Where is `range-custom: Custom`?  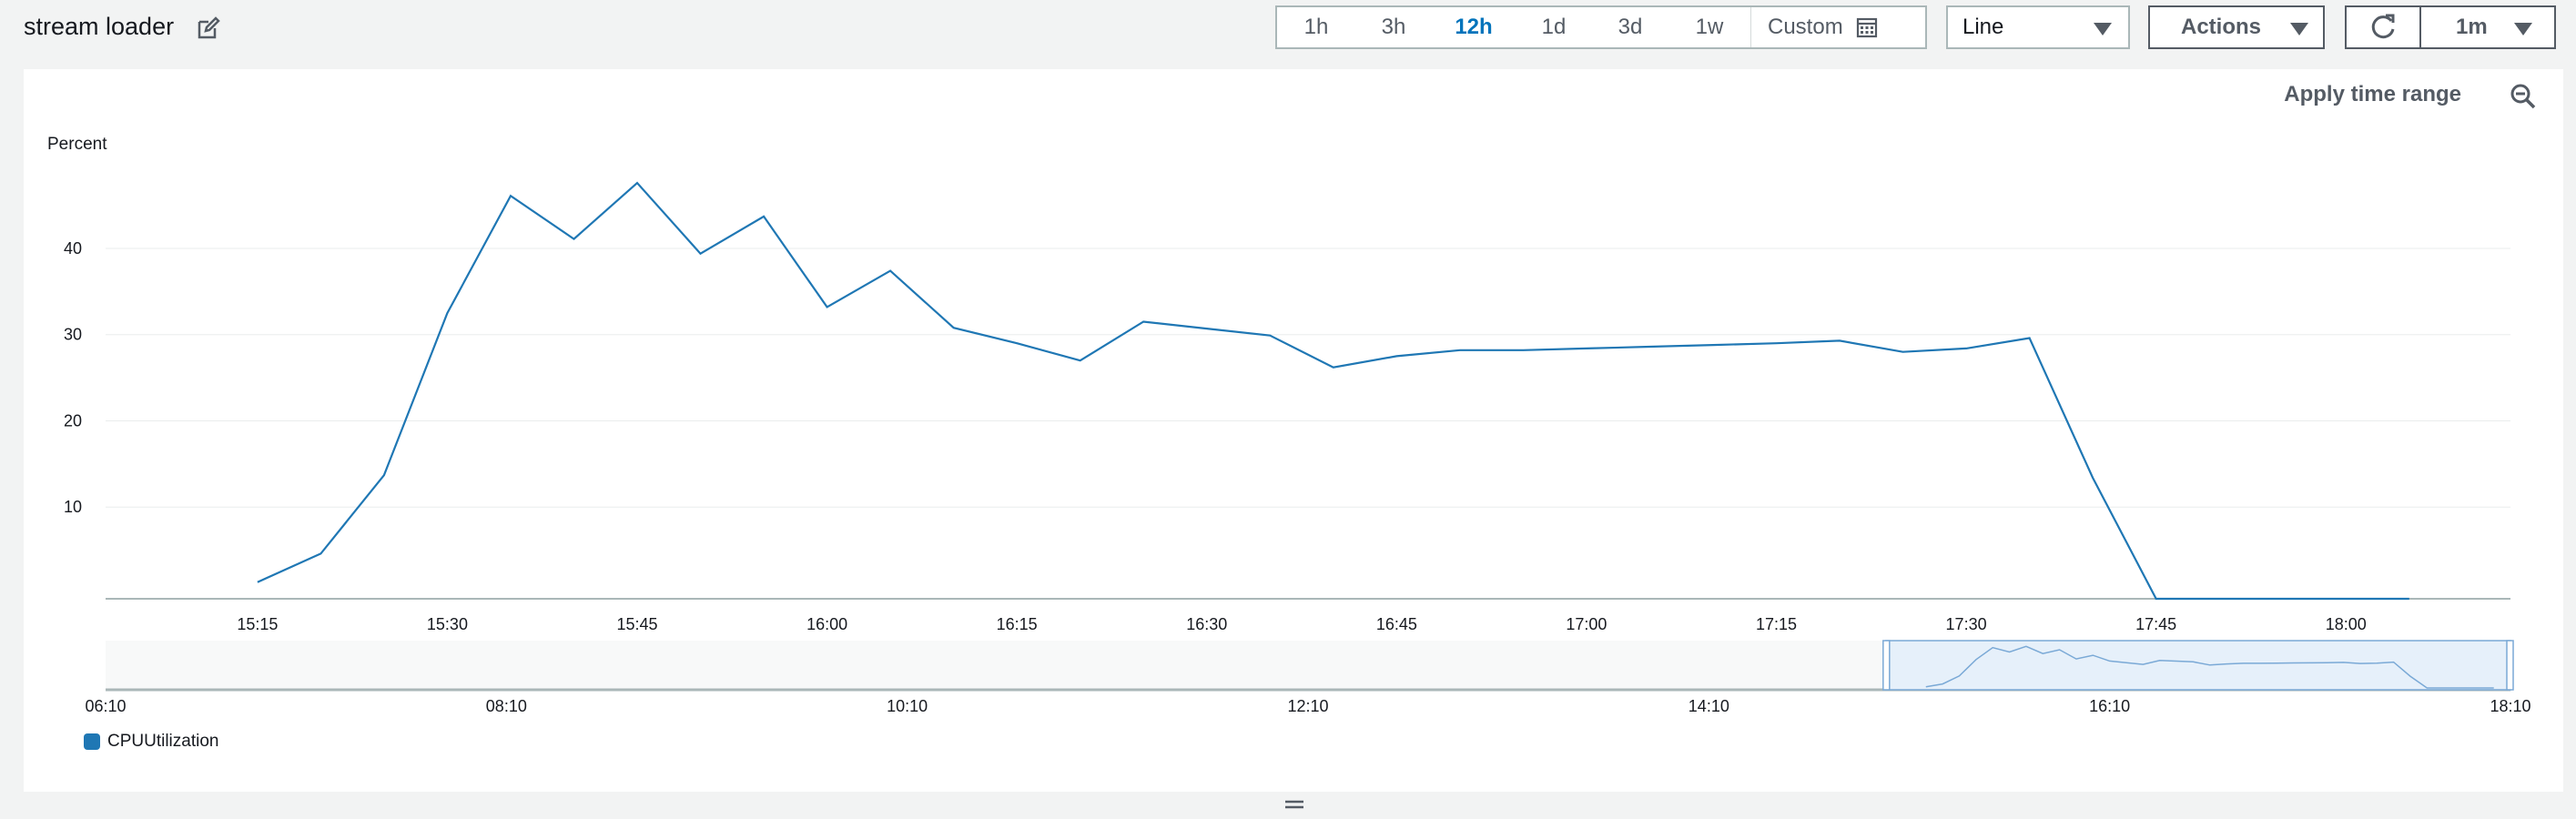 range-custom: Custom is located at coordinates (1822, 27).